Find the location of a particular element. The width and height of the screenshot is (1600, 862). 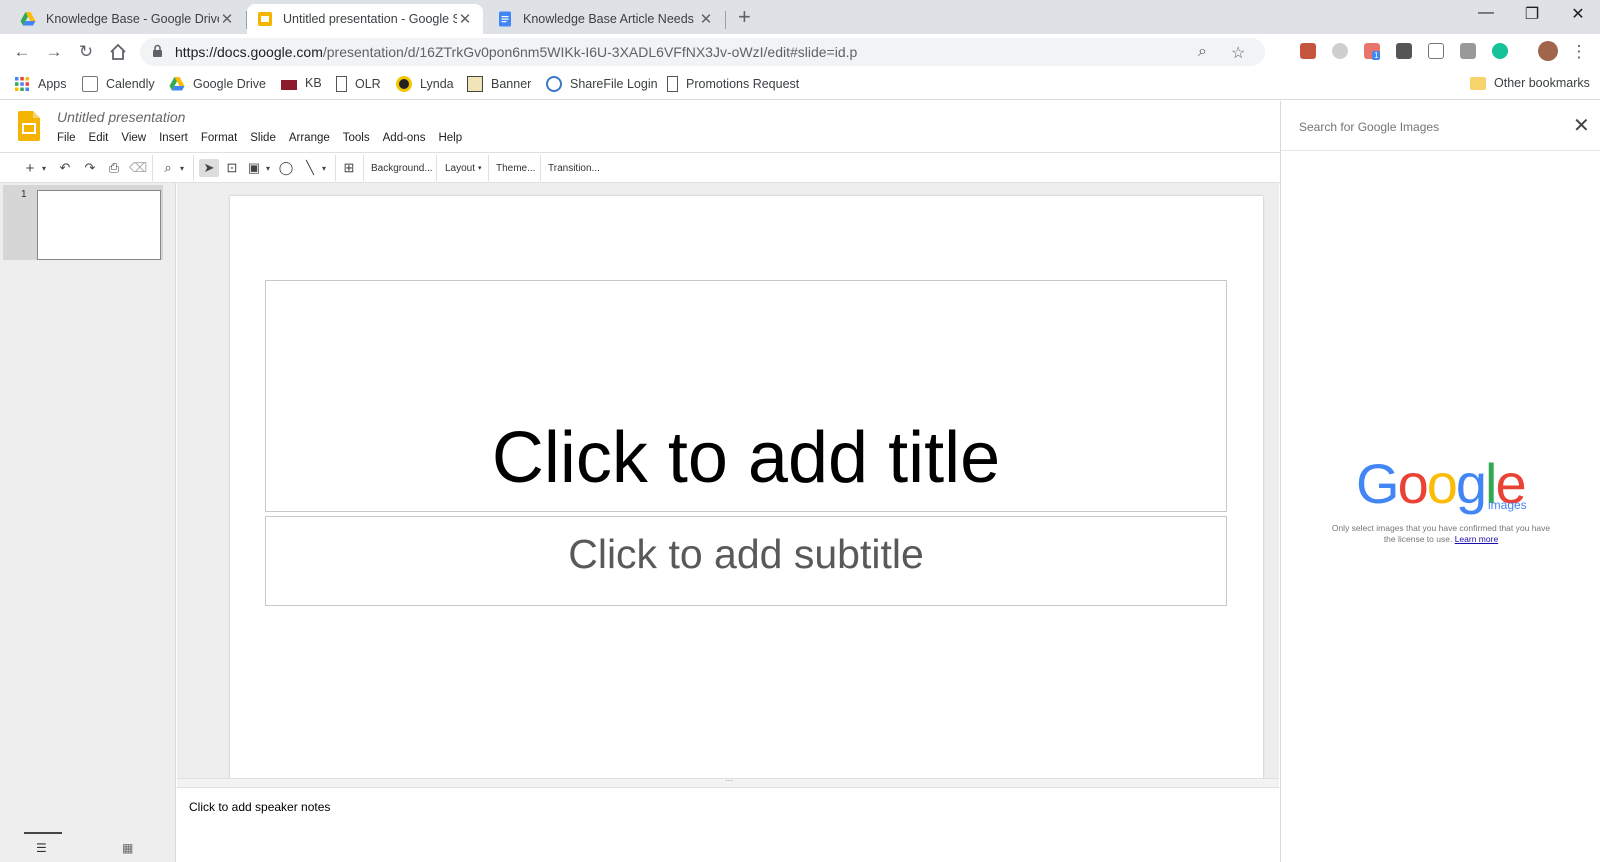

image-search-input is located at coordinates (1429, 127).